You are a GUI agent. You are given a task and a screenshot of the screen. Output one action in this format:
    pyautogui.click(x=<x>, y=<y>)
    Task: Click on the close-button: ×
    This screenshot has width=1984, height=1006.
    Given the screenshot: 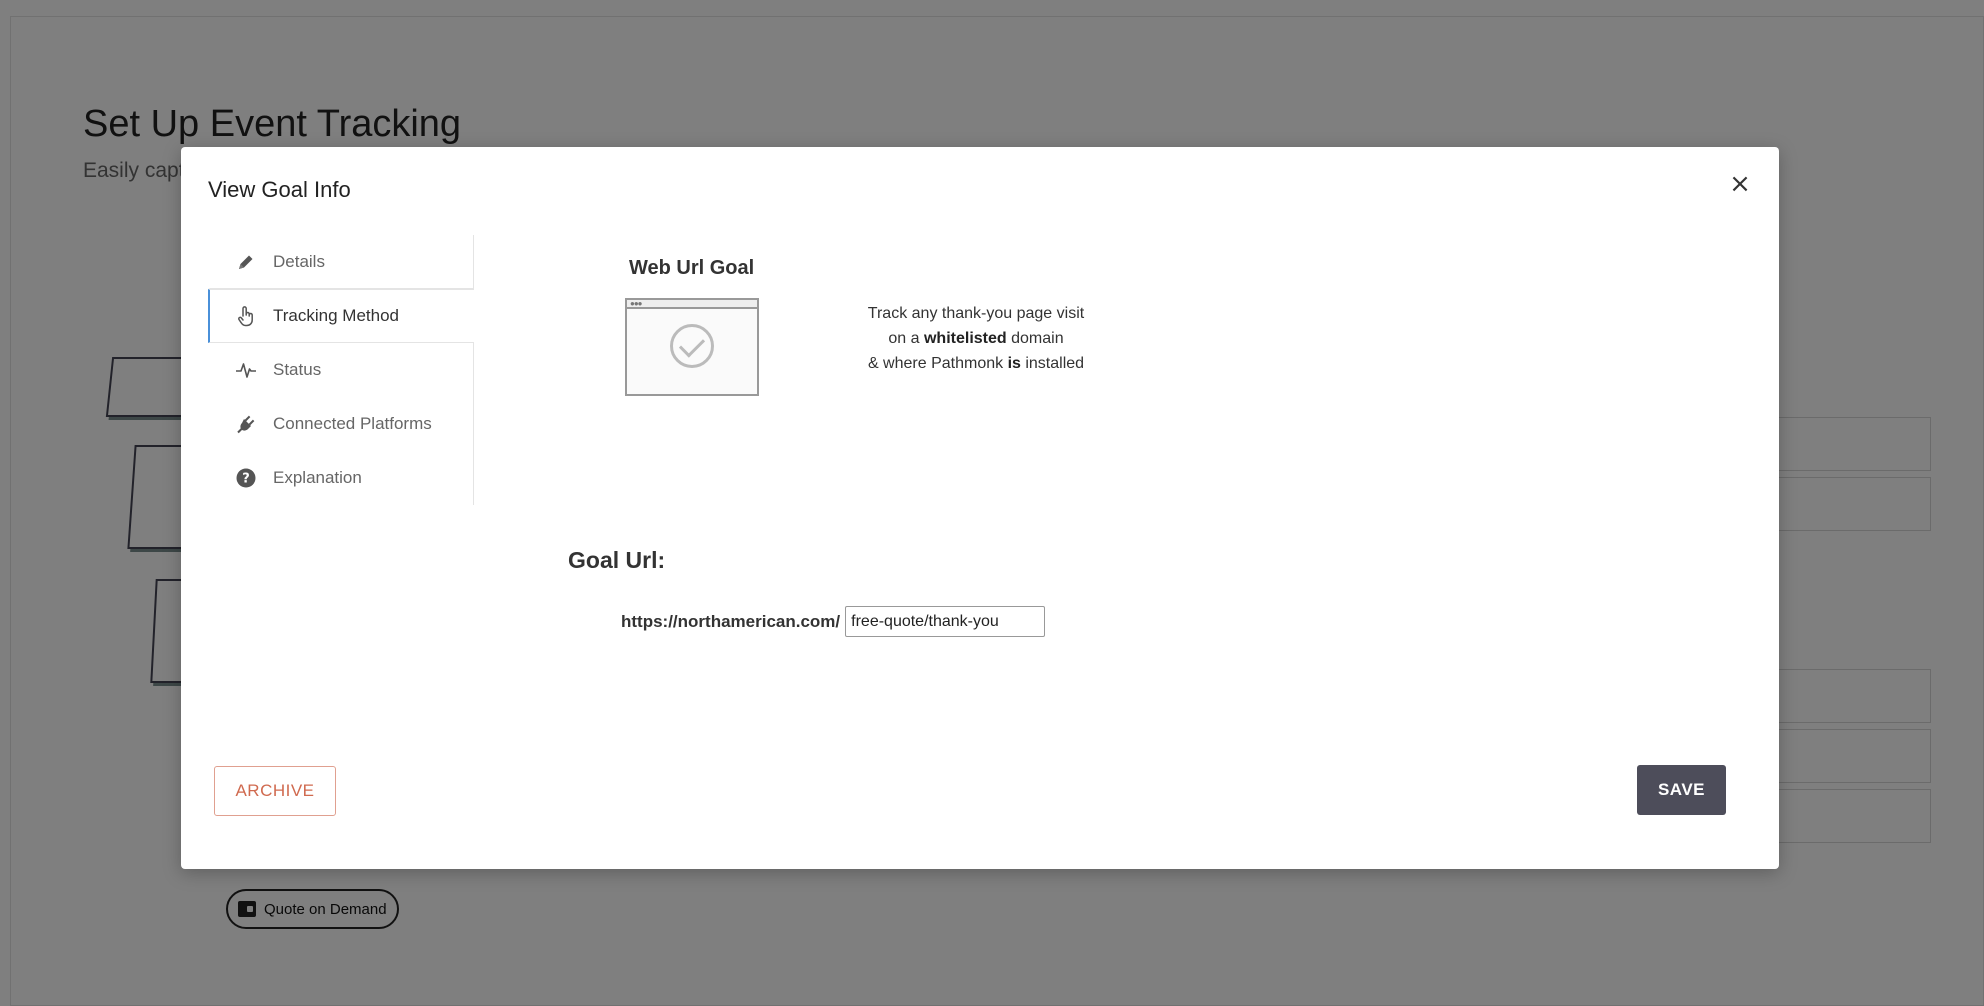 What is the action you would take?
    pyautogui.click(x=1740, y=184)
    